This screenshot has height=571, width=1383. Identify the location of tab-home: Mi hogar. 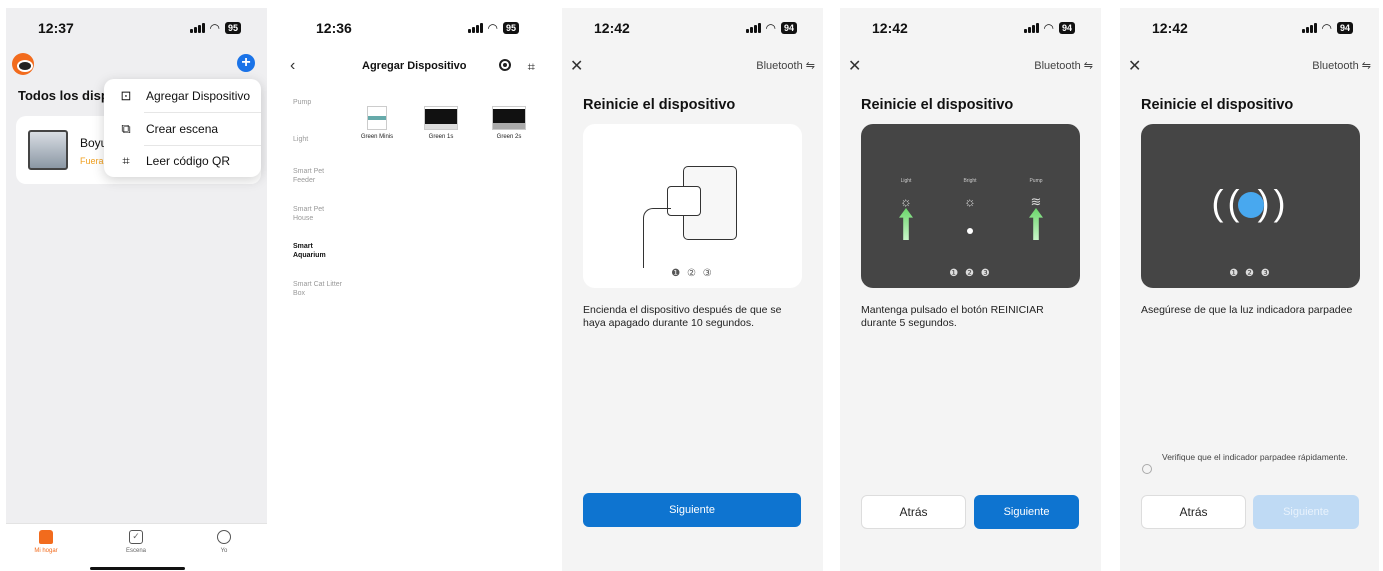
(46, 542).